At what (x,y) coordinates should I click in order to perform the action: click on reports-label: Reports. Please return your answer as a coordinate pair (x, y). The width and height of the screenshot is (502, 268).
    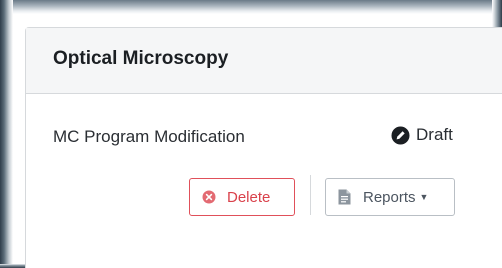
    Looking at the image, I should click on (389, 197).